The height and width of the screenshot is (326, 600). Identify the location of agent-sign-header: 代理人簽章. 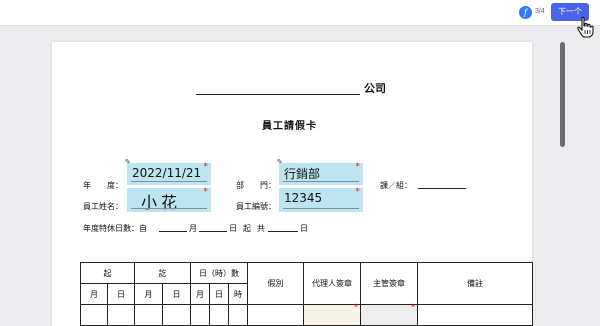
(332, 283).